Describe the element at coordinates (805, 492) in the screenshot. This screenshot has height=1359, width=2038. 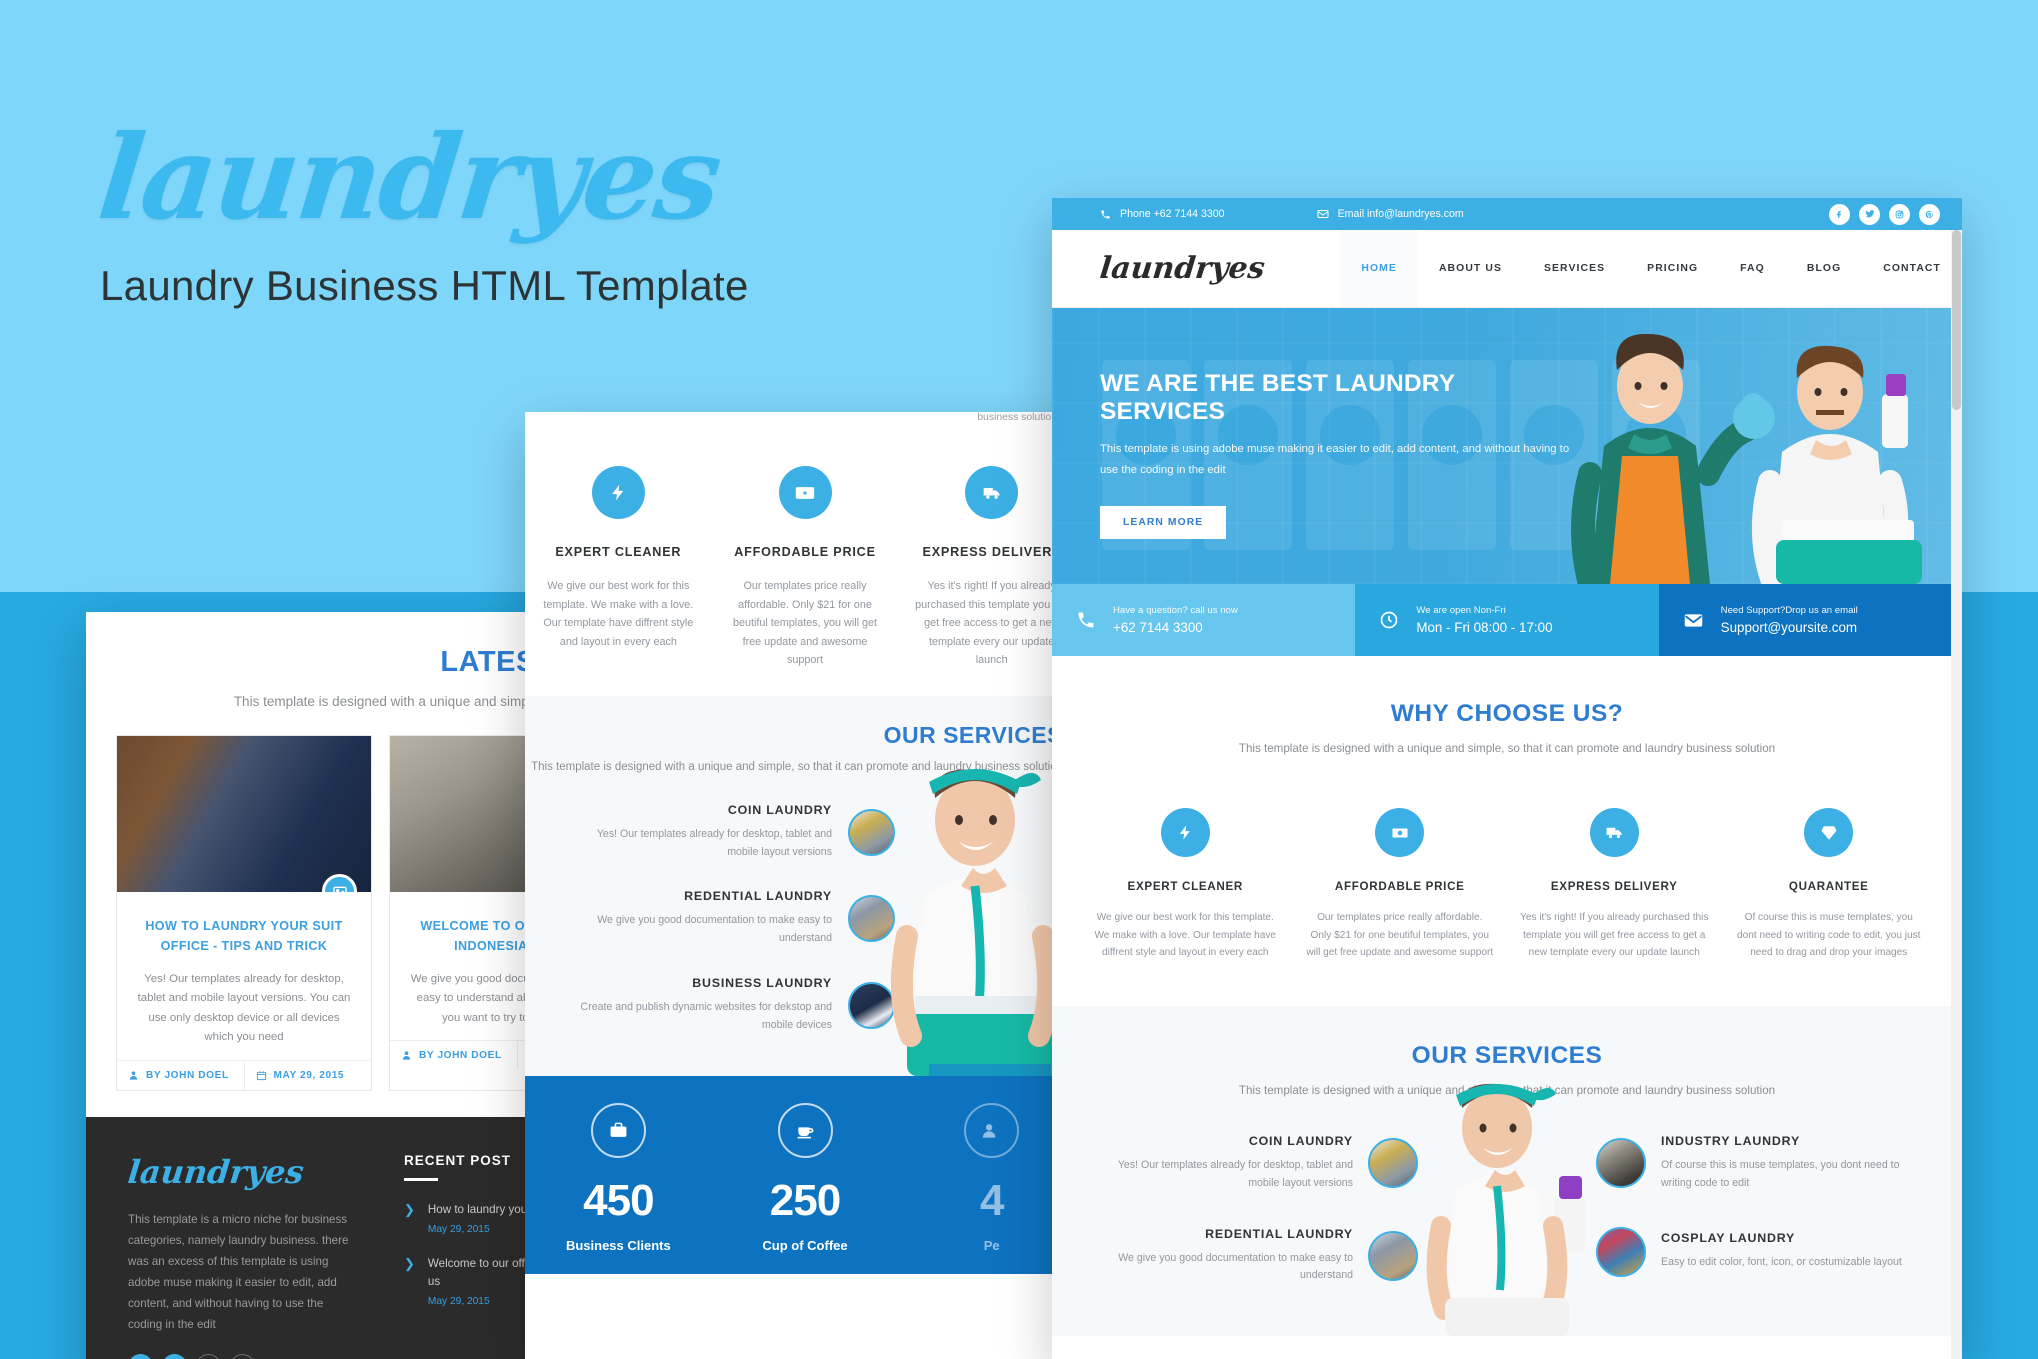
I see `money-icon` at that location.